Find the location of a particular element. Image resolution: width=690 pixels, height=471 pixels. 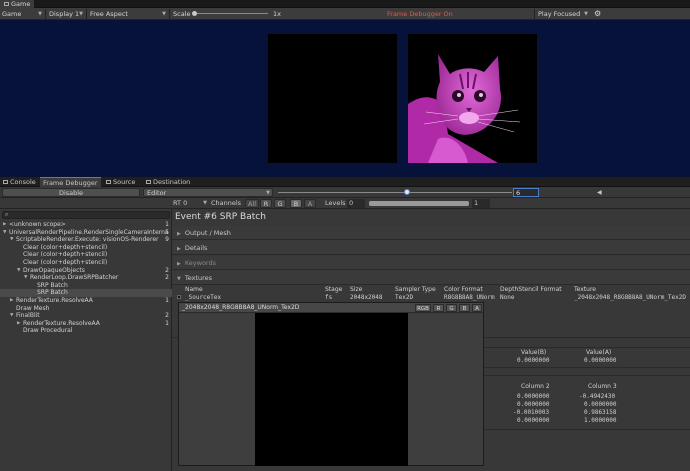

textures-header-size: Size is located at coordinates (356, 289).